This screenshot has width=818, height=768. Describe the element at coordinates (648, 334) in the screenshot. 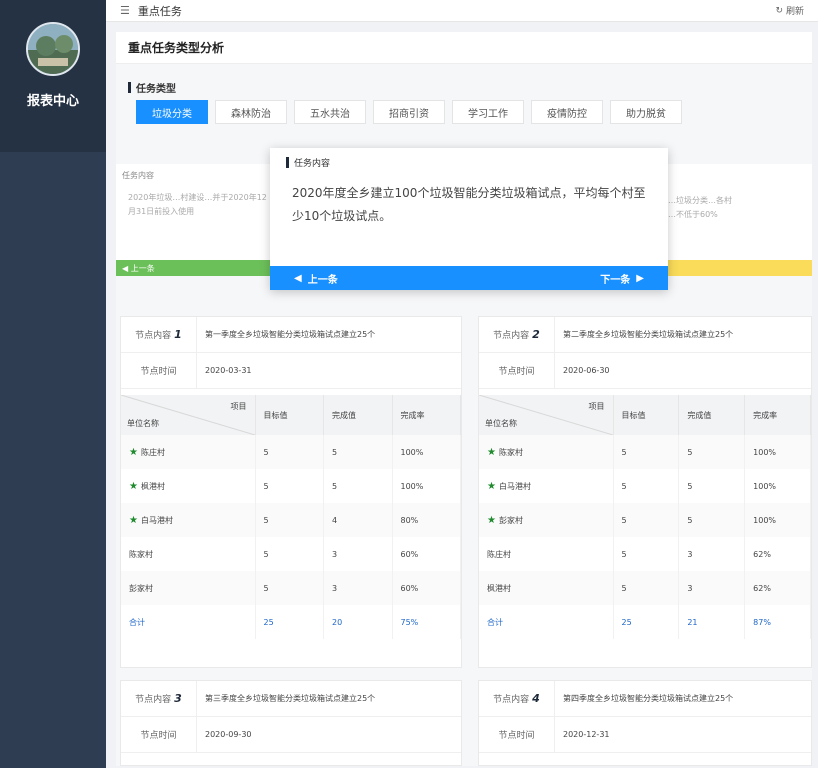

I see `node-content: 第二季度全乡垃圾智能分类垃圾箱试点建立25个` at that location.